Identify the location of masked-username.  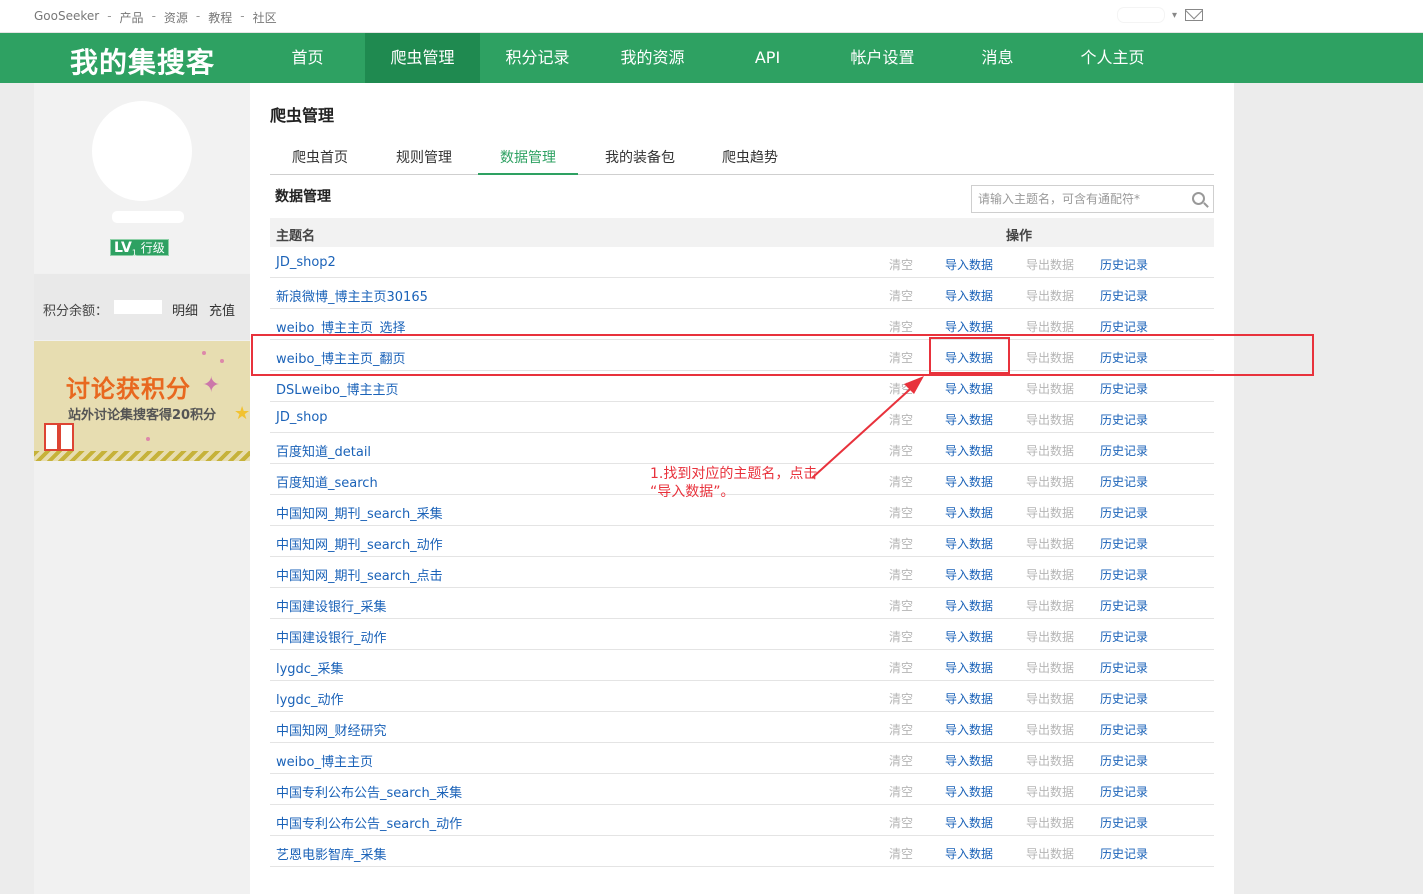
(1141, 15).